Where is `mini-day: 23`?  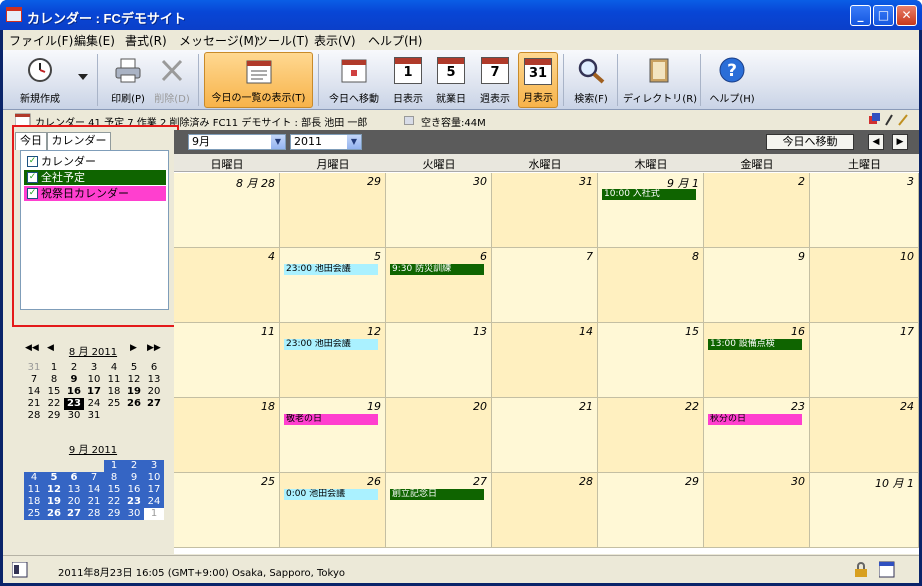
mini-day: 23 is located at coordinates (74, 404).